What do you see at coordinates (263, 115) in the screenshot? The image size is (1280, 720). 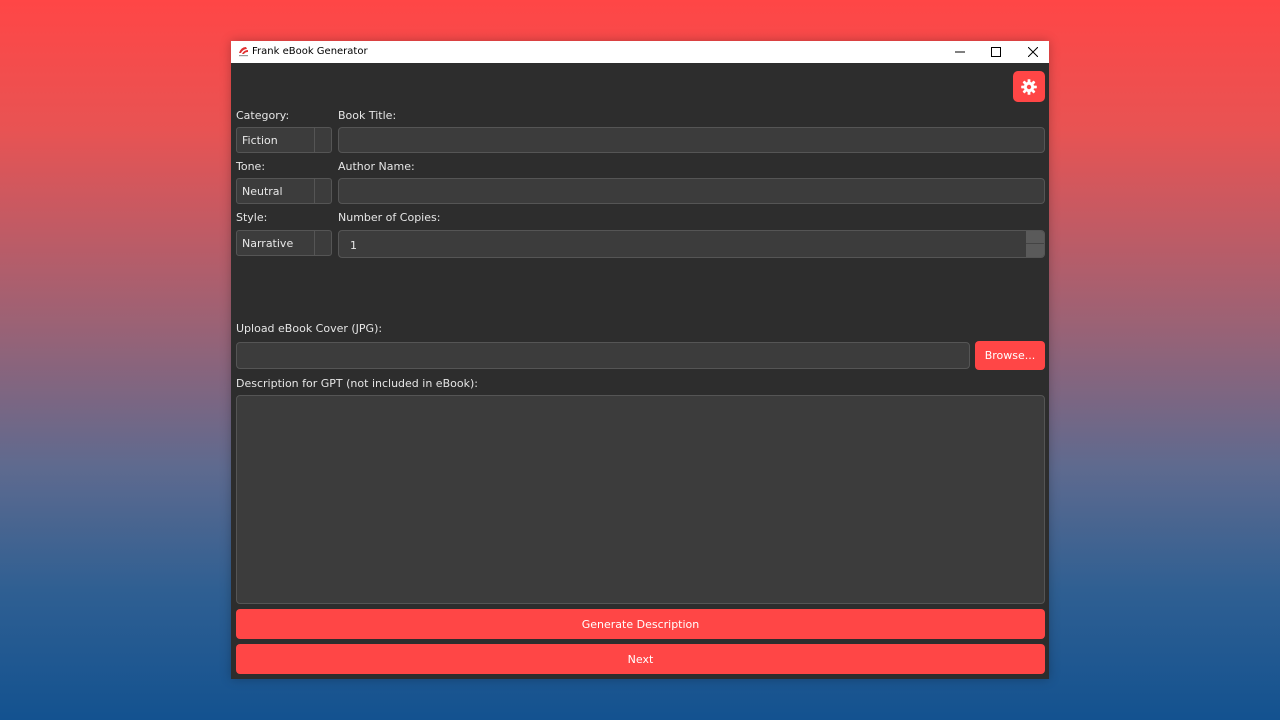 I see `category-label: Category:` at bounding box center [263, 115].